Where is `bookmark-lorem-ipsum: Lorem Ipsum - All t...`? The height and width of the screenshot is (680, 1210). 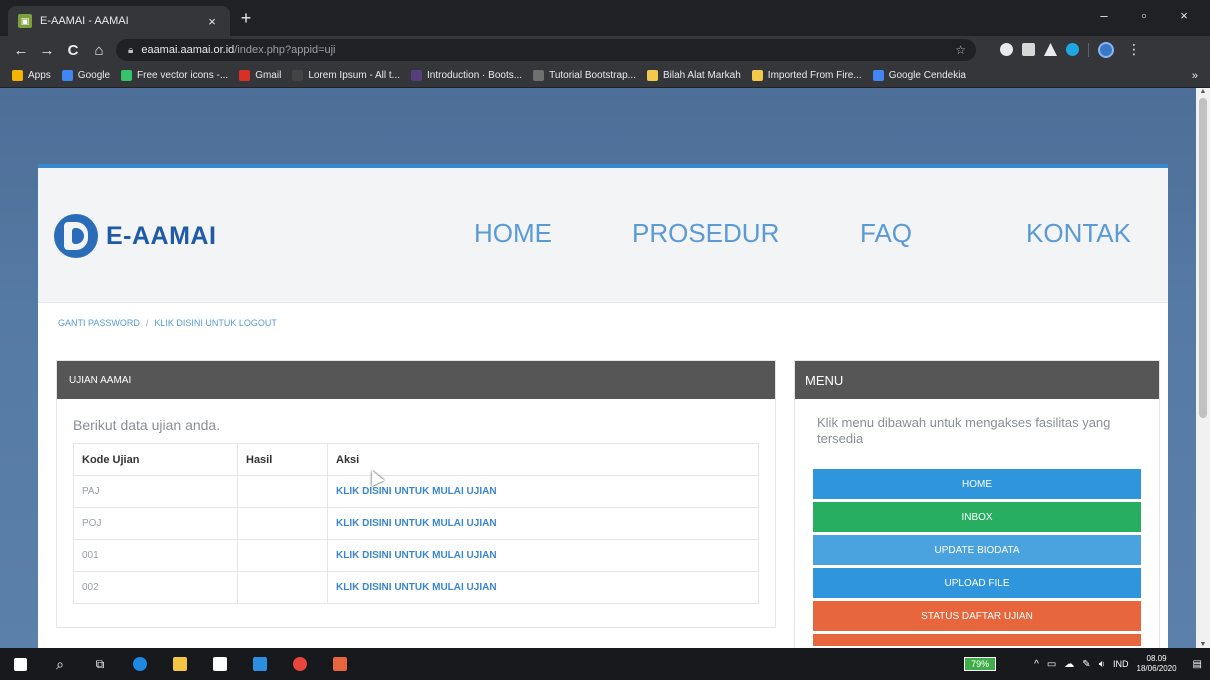 bookmark-lorem-ipsum: Lorem Ipsum - All t... is located at coordinates (346, 75).